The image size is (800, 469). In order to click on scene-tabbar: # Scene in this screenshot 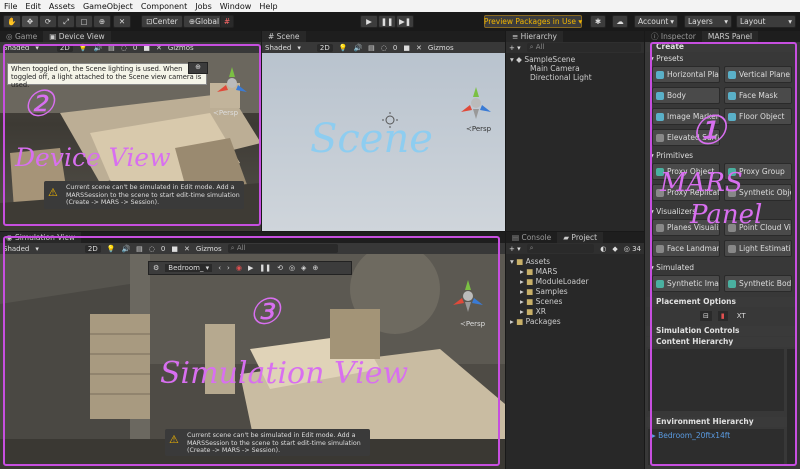, I will do `click(383, 36)`.